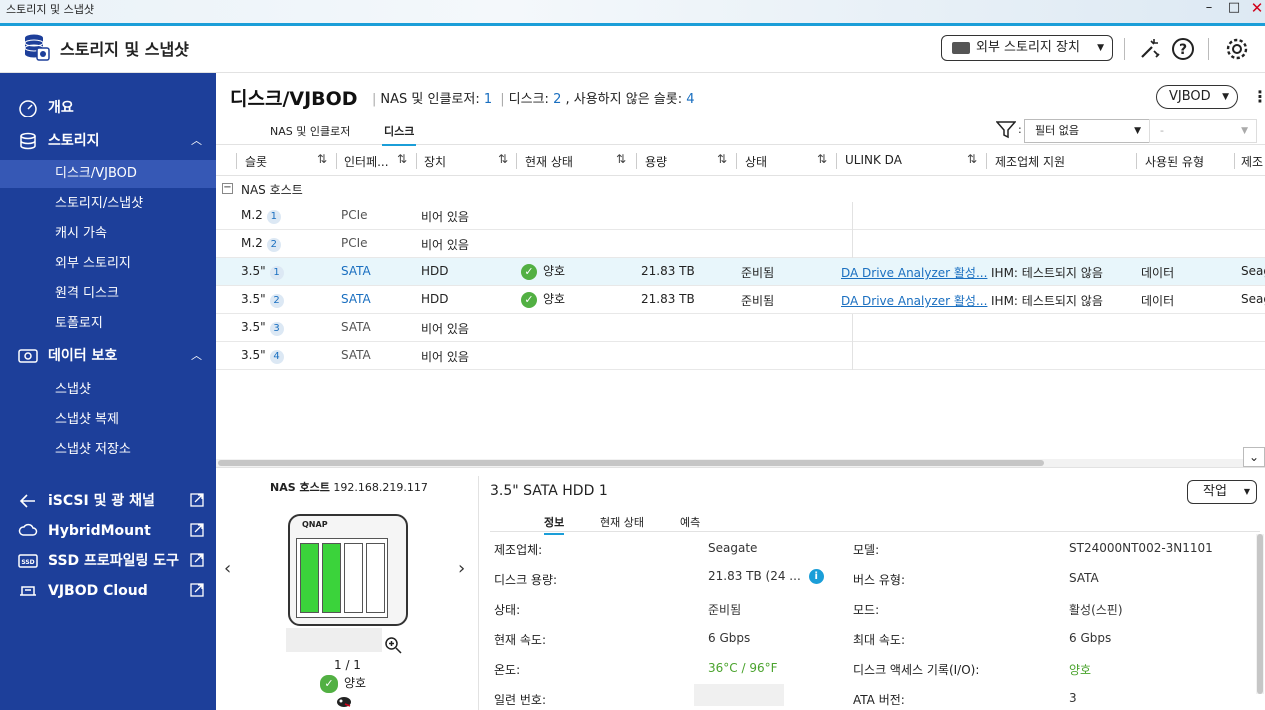 Image resolution: width=1265 pixels, height=710 pixels. What do you see at coordinates (756, 161) in the screenshot?
I see `col-status: 상태` at bounding box center [756, 161].